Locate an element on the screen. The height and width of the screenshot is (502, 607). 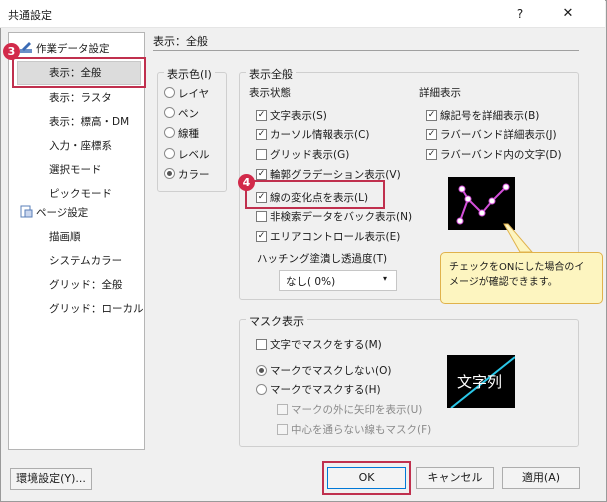
radio-linetype is located at coordinates (169, 132).